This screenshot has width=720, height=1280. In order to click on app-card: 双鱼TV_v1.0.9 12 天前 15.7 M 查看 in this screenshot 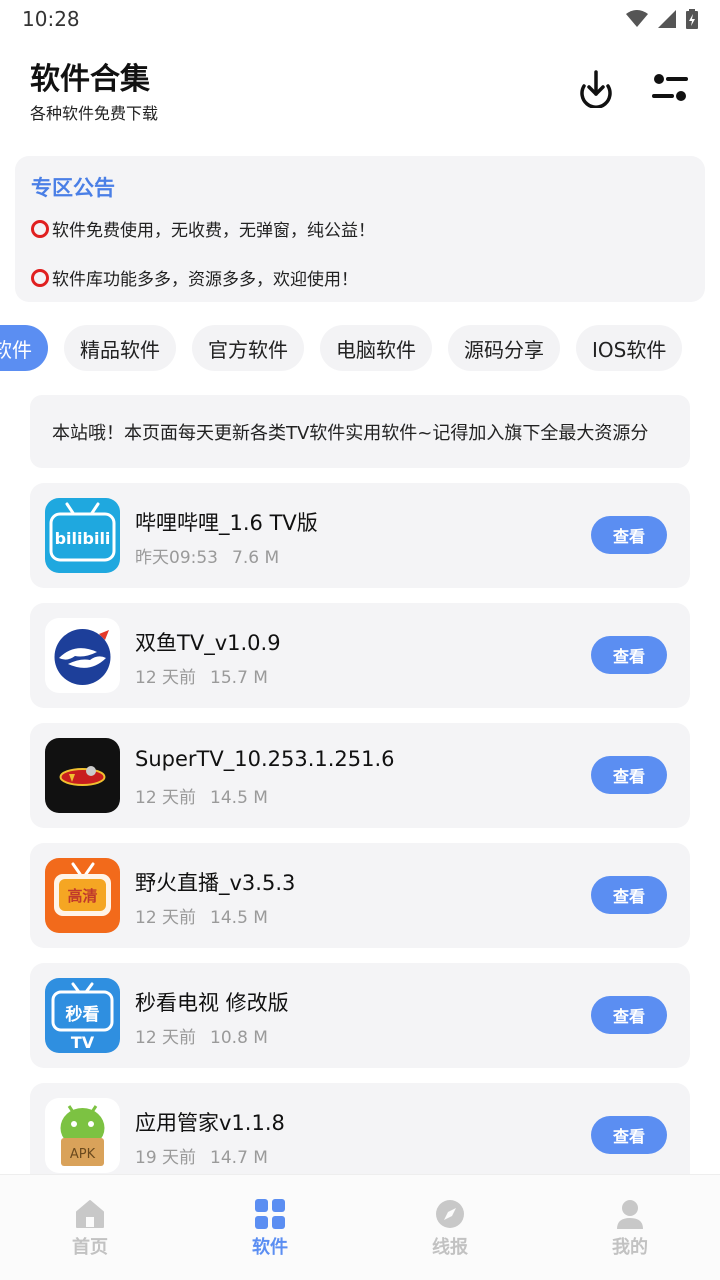, I will do `click(360, 655)`.